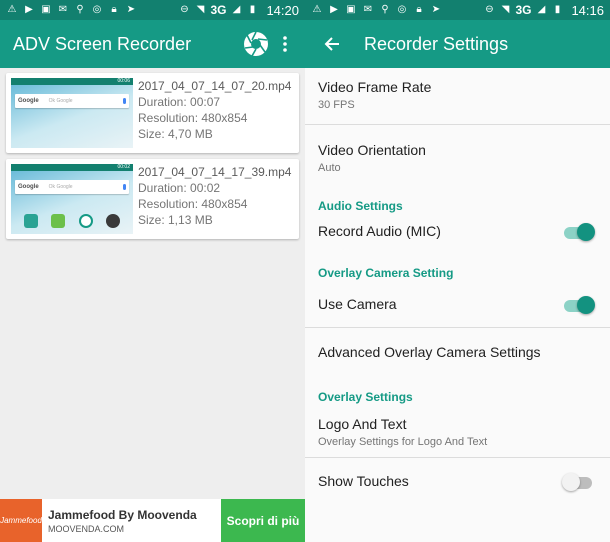 The image size is (610, 542). I want to click on setting-advanced-camera: Advanced Overlay Camera Settings, so click(464, 352).